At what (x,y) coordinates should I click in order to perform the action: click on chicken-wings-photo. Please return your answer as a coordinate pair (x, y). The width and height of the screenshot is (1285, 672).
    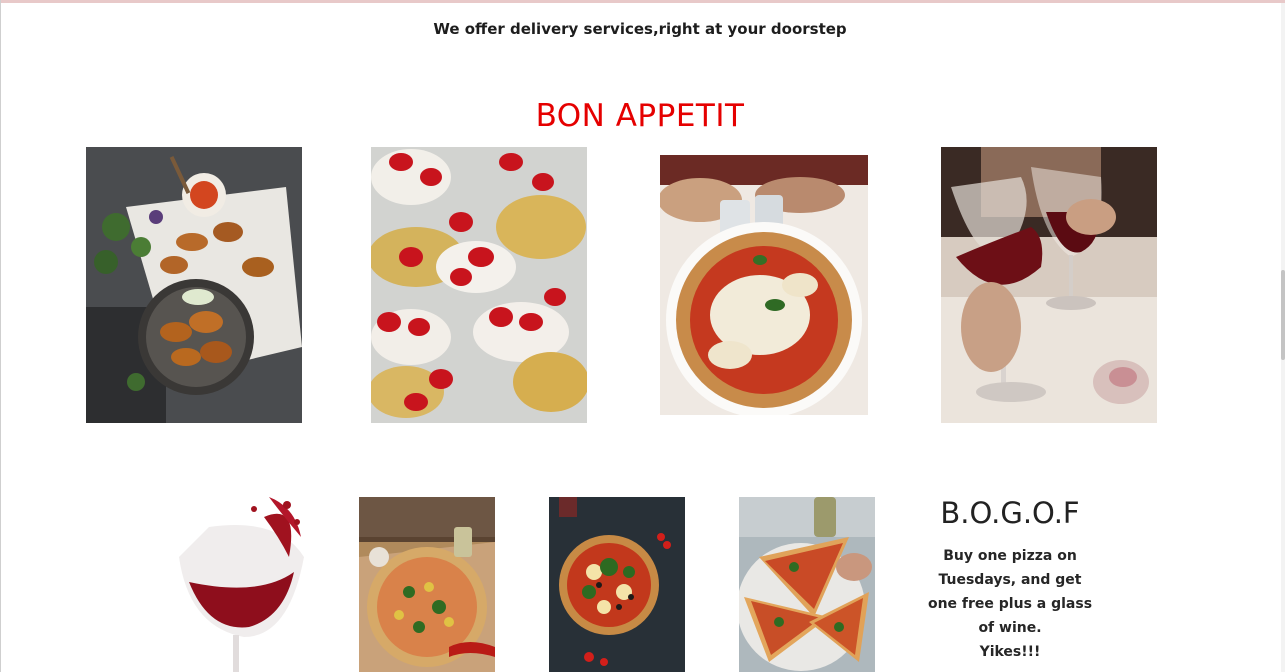
    Looking at the image, I should click on (194, 285).